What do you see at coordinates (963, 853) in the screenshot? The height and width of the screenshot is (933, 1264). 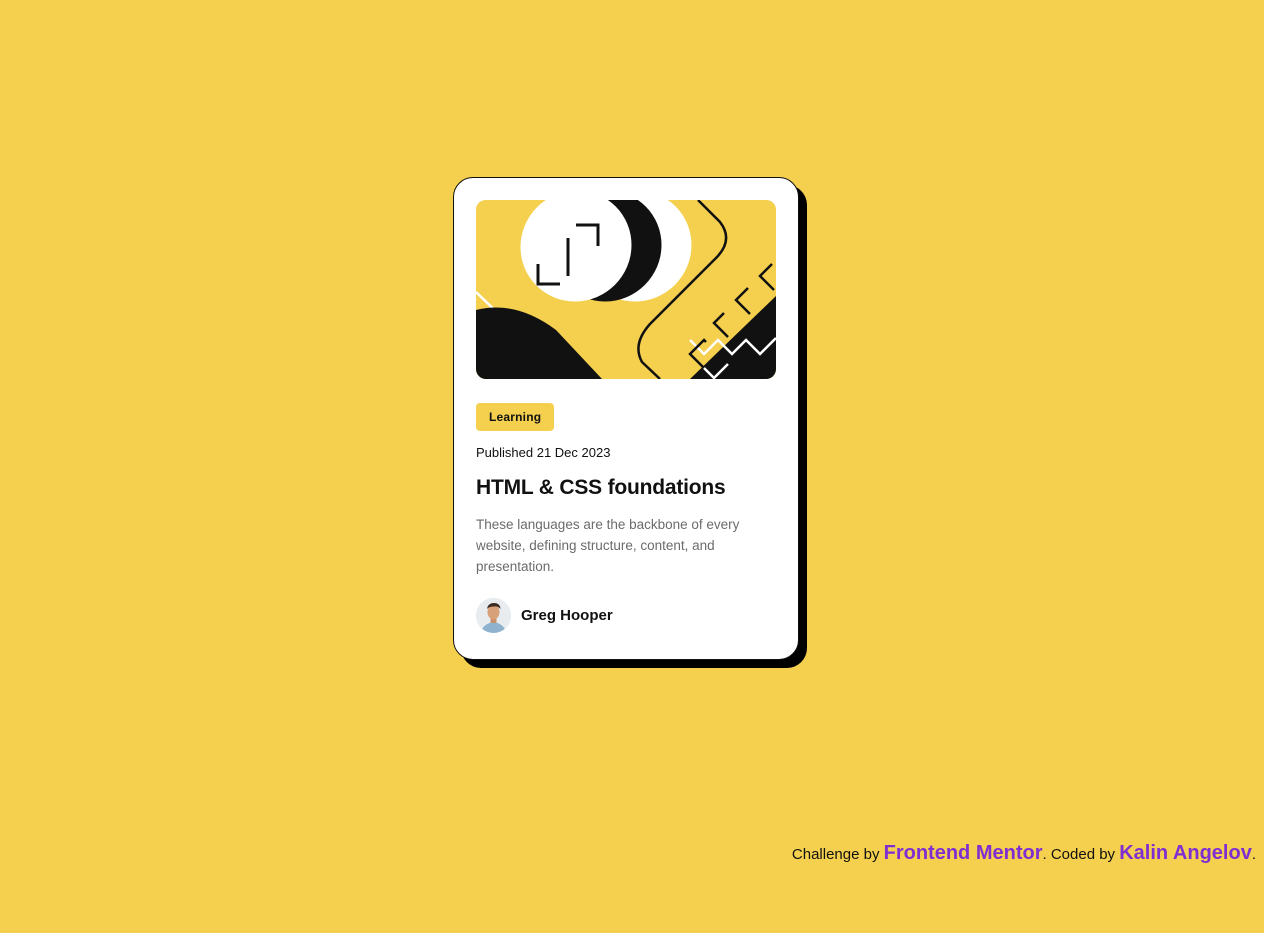 I see `frontend-mentor-link: Frontend Mentor` at bounding box center [963, 853].